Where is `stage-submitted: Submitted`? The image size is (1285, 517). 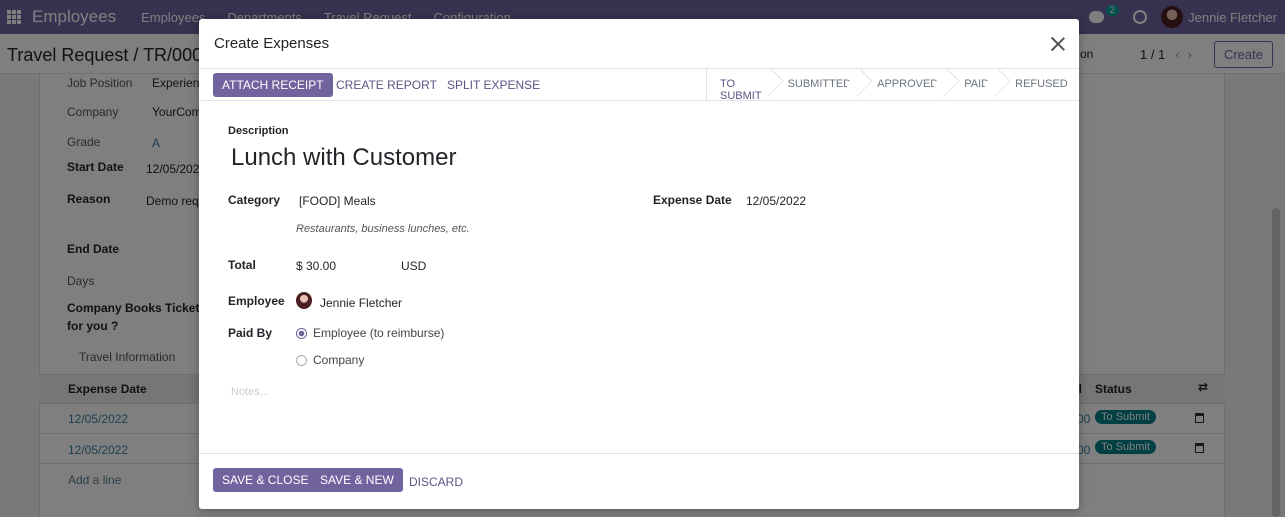
stage-submitted: Submitted is located at coordinates (824, 84).